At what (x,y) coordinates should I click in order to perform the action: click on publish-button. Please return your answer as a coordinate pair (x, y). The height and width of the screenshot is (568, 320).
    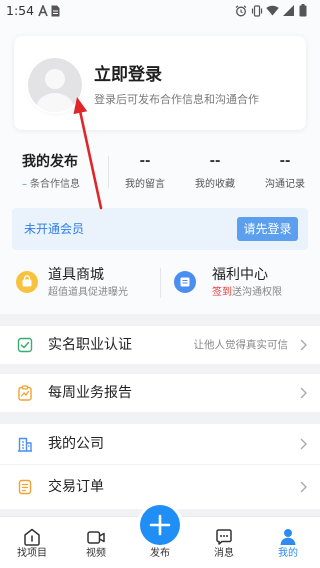
    Looking at the image, I should click on (160, 525).